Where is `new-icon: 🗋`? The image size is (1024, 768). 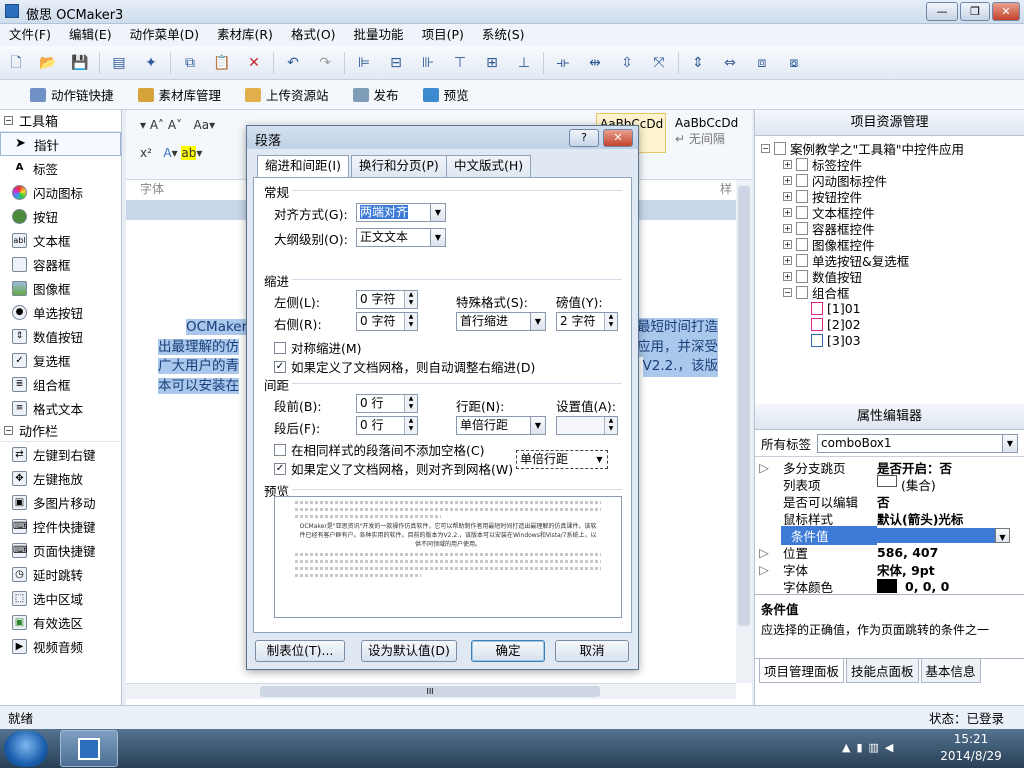 new-icon: 🗋 is located at coordinates (16, 63).